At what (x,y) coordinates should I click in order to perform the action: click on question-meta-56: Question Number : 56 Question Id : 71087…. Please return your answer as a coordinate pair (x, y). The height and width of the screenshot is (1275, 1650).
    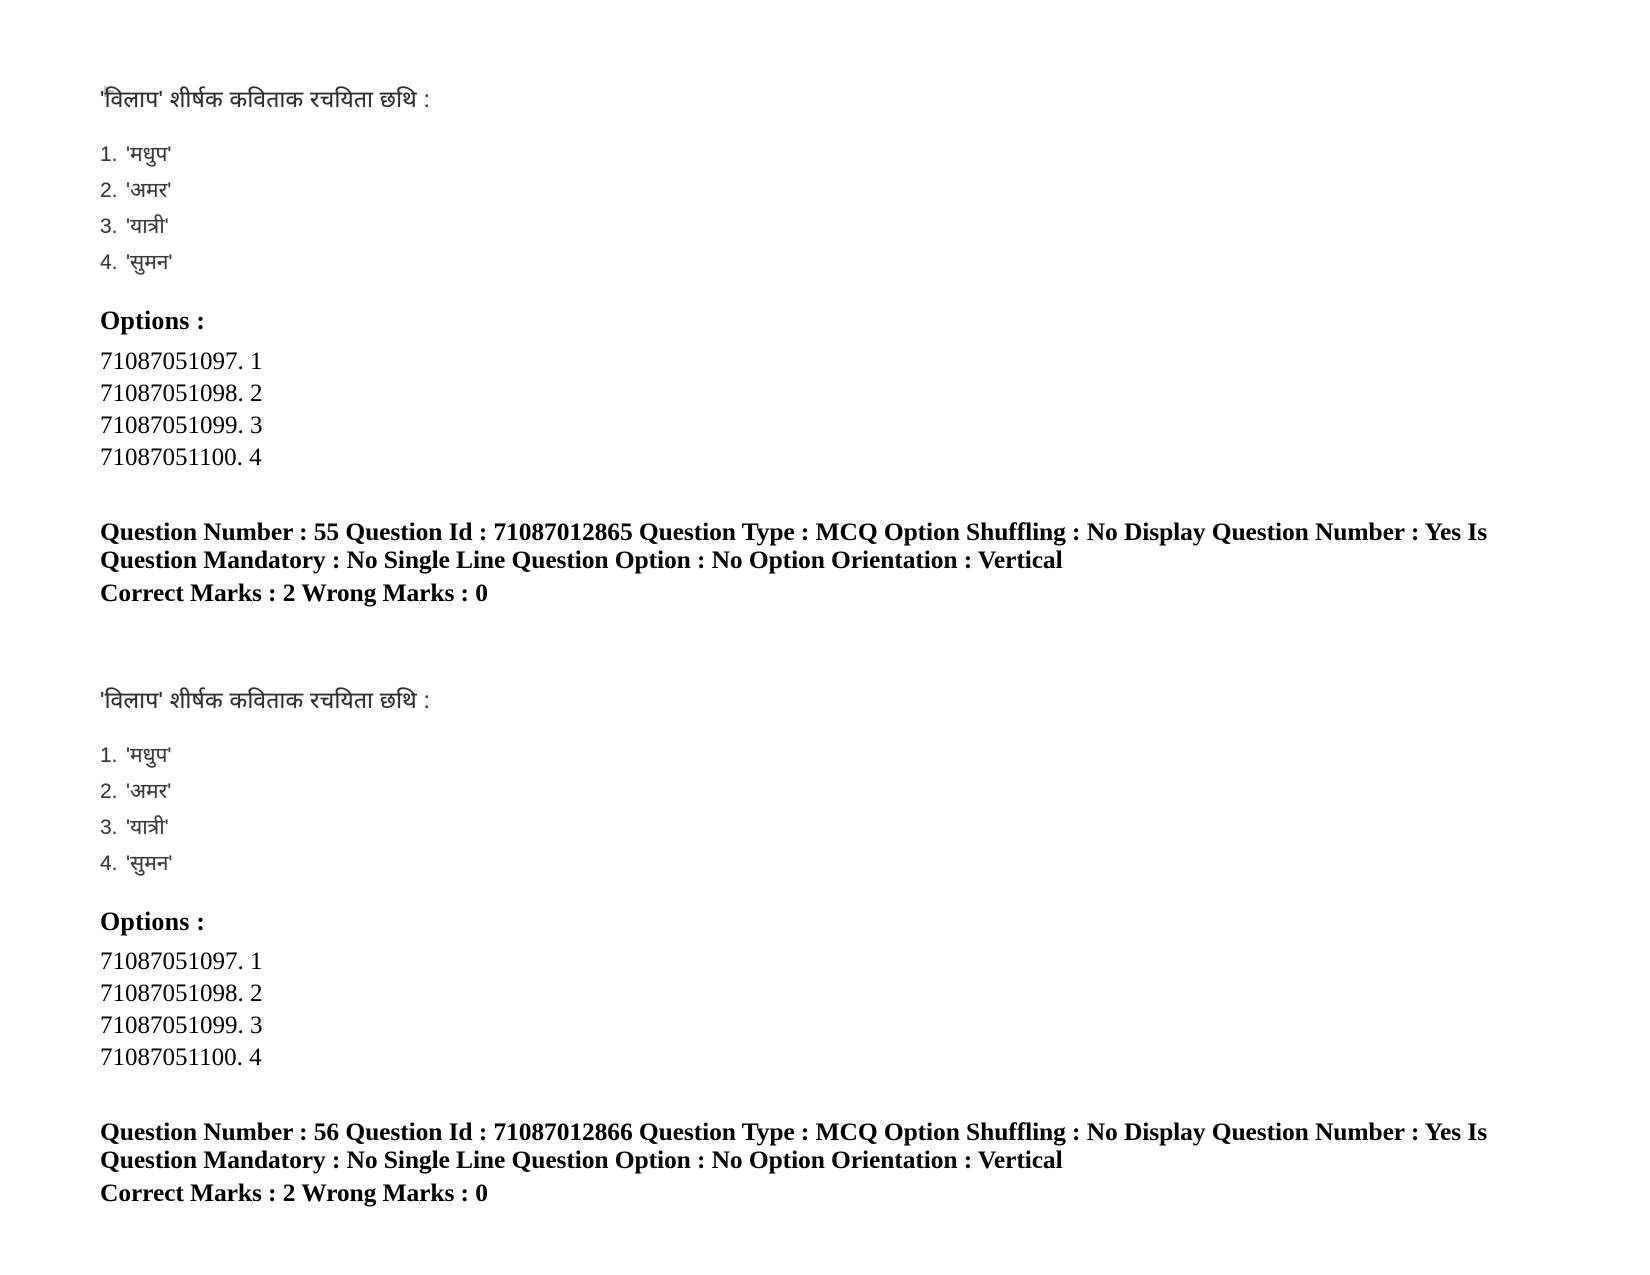
    Looking at the image, I should click on (810, 1162).